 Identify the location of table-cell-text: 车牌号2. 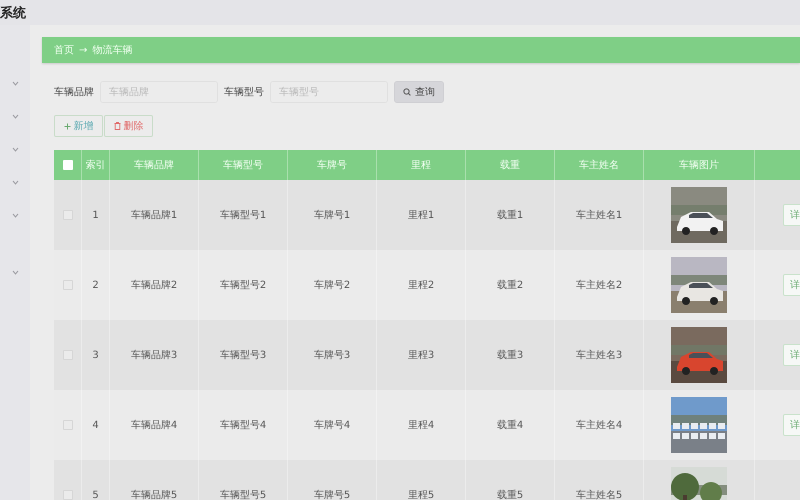
(332, 285).